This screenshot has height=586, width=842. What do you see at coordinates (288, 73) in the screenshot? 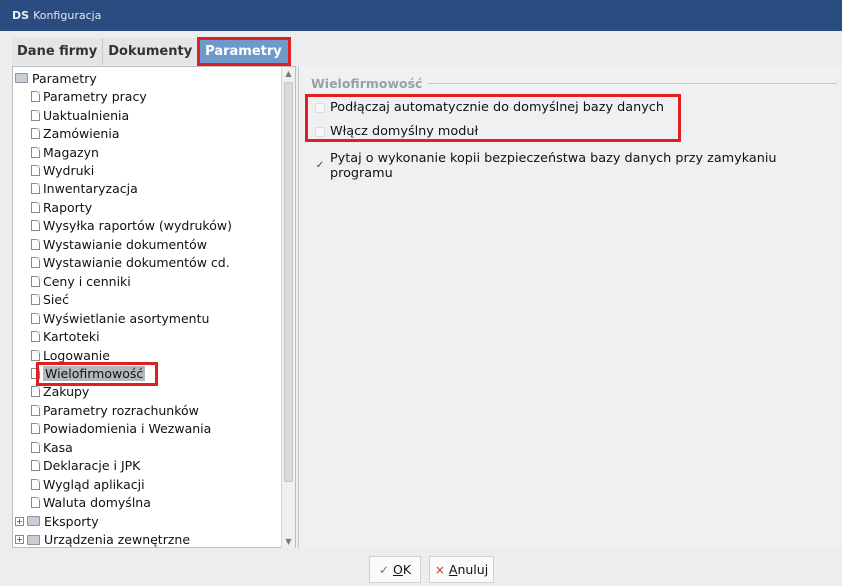
I see `scroll-up-arrow-icon: ▲` at bounding box center [288, 73].